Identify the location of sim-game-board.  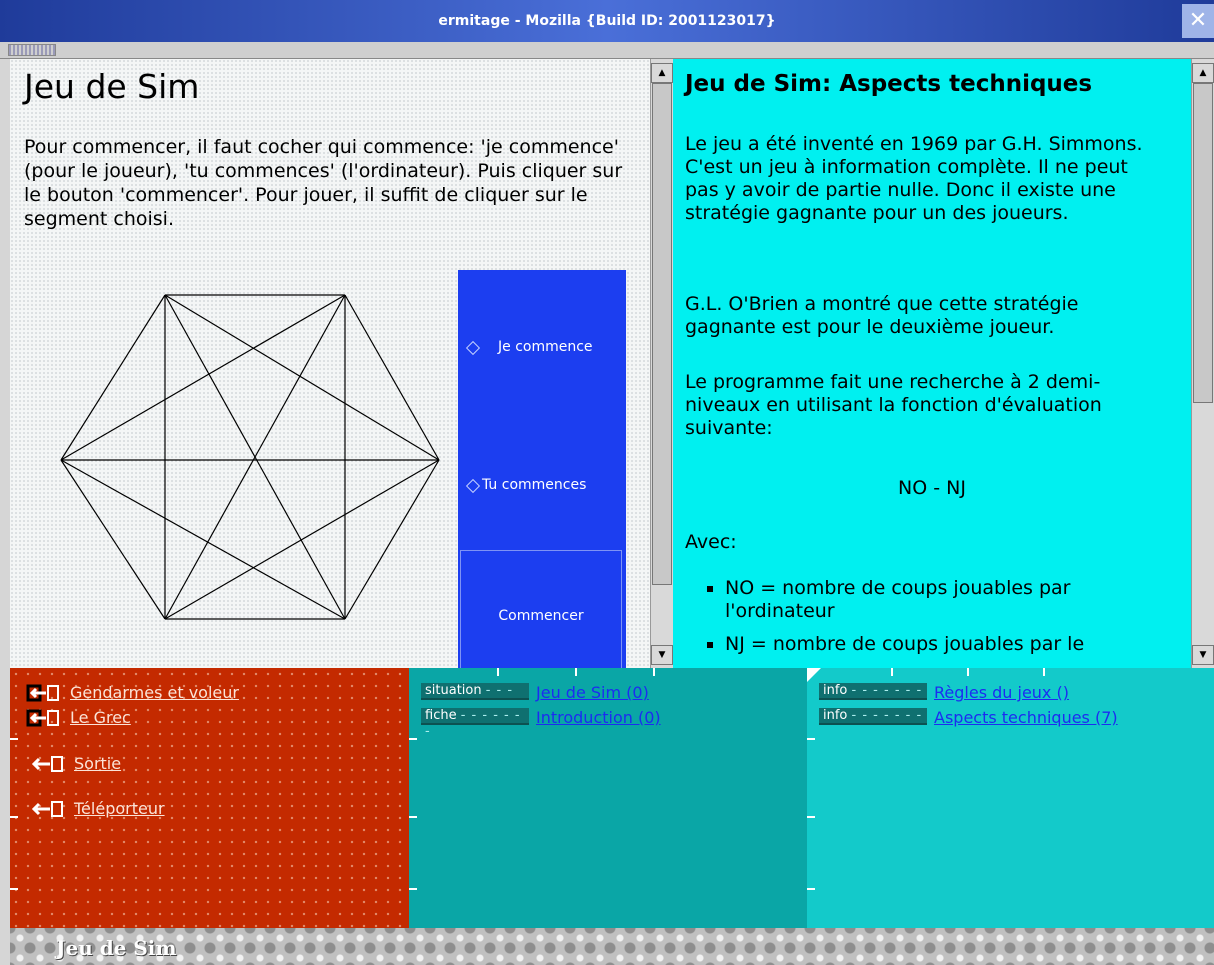
(250, 457).